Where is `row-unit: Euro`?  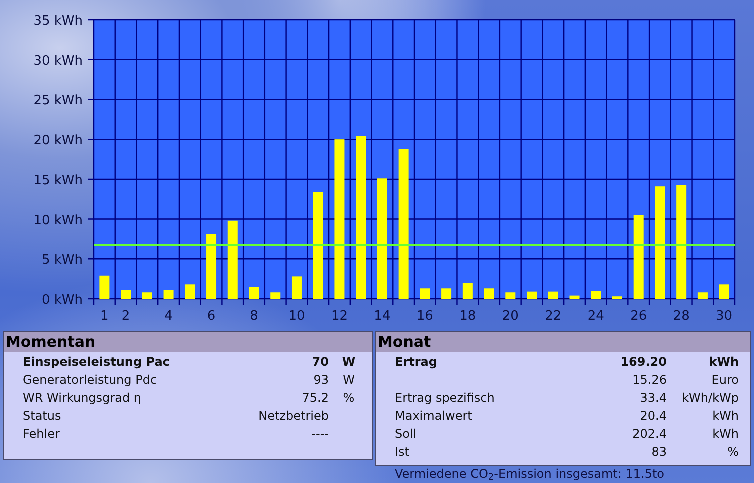
row-unit: Euro is located at coordinates (725, 380).